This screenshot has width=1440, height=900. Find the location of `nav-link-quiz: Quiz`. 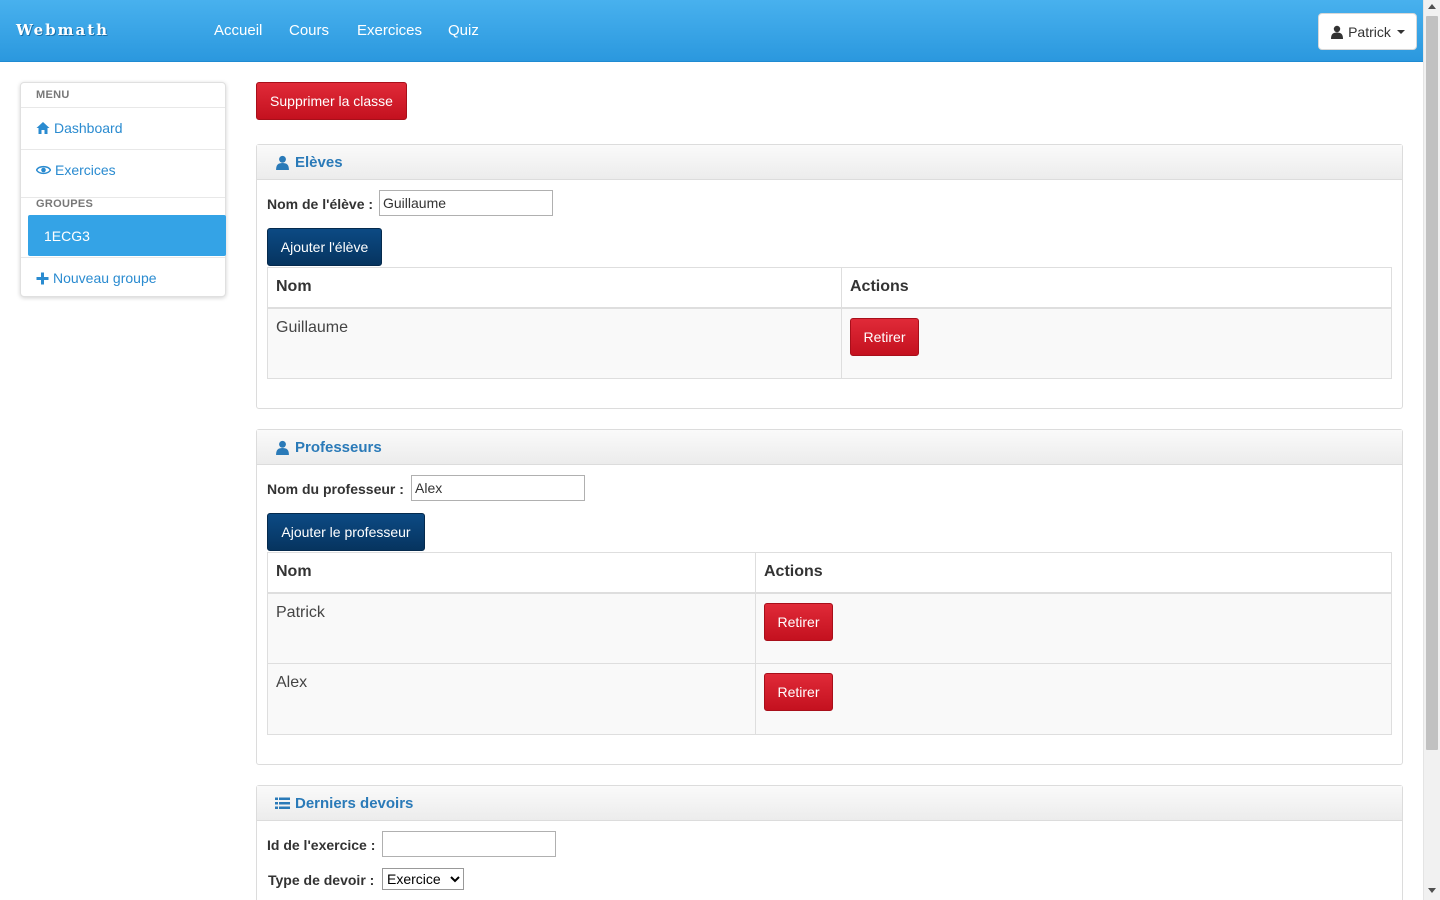

nav-link-quiz: Quiz is located at coordinates (463, 30).